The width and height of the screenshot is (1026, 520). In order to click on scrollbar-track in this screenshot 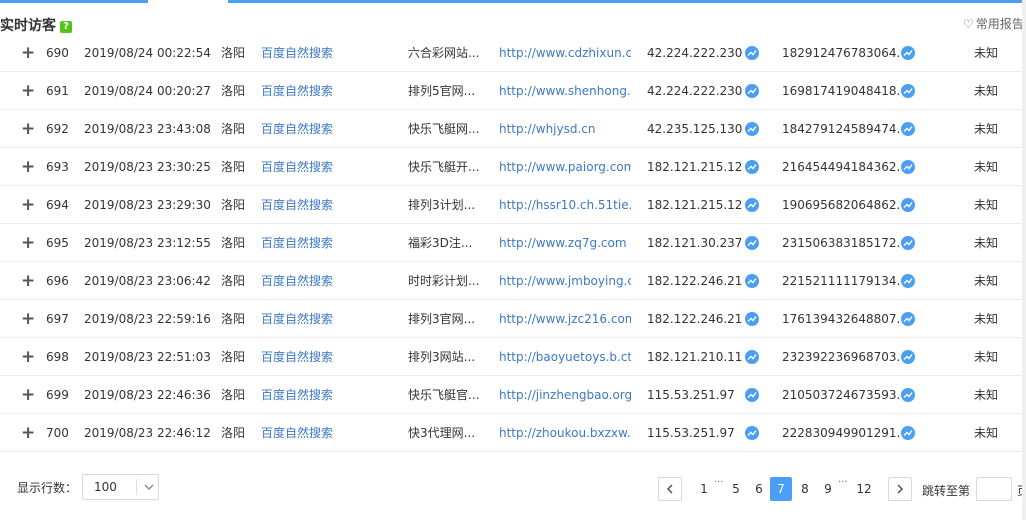, I will do `click(1024, 260)`.